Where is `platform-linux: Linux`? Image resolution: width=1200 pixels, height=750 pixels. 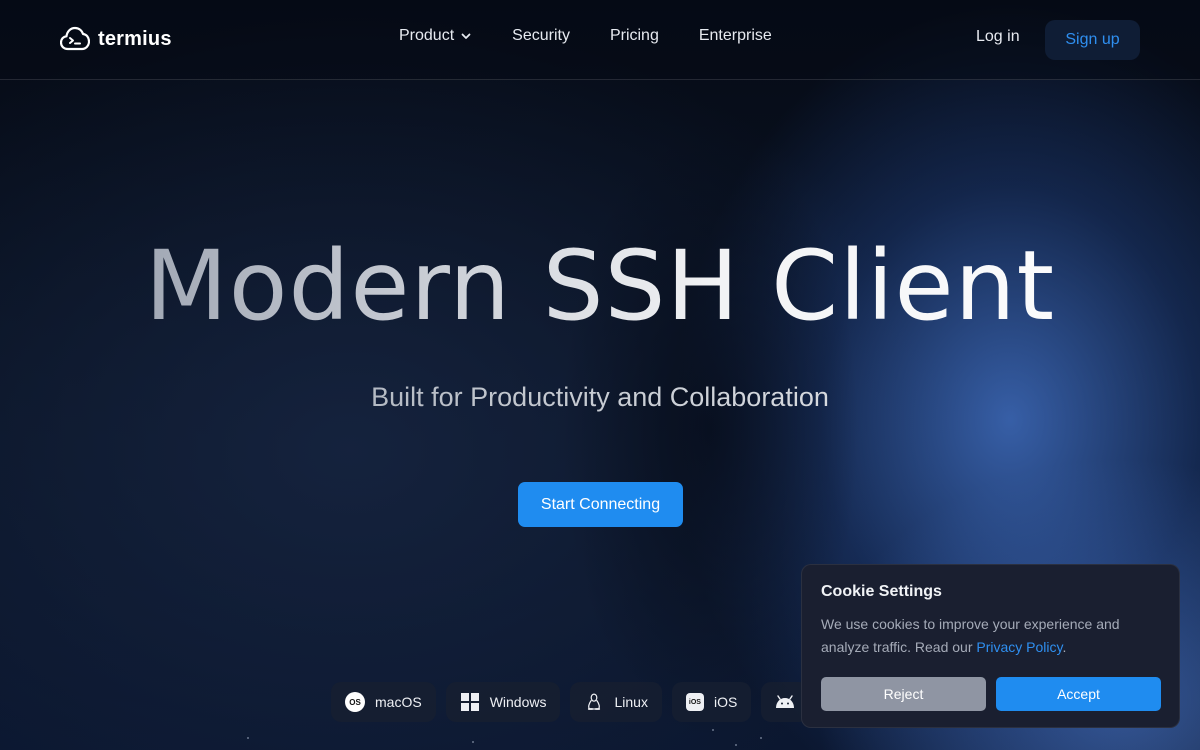
platform-linux: Linux is located at coordinates (616, 702).